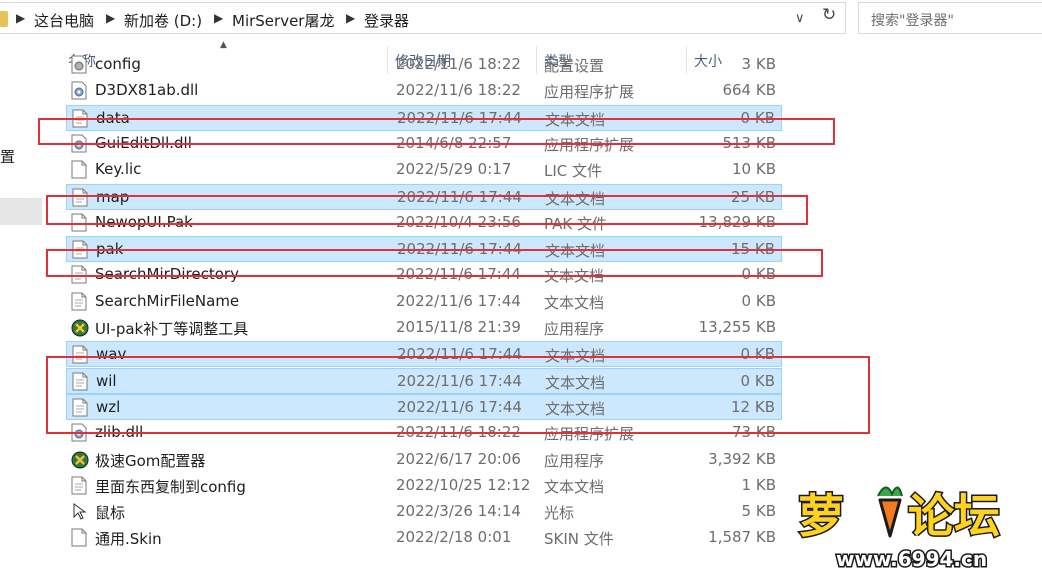  Describe the element at coordinates (434, 263) in the screenshot. I see `annotation-box-pak` at that location.